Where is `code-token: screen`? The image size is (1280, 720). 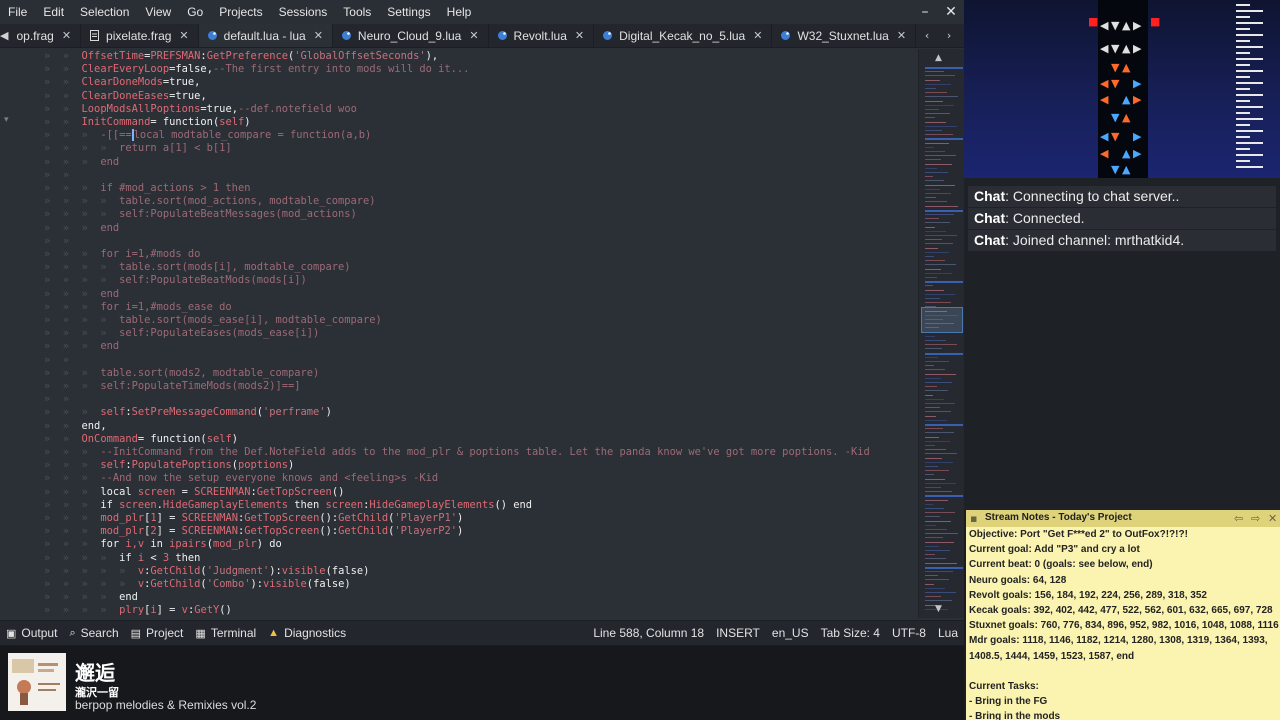
code-token: screen is located at coordinates (341, 504).